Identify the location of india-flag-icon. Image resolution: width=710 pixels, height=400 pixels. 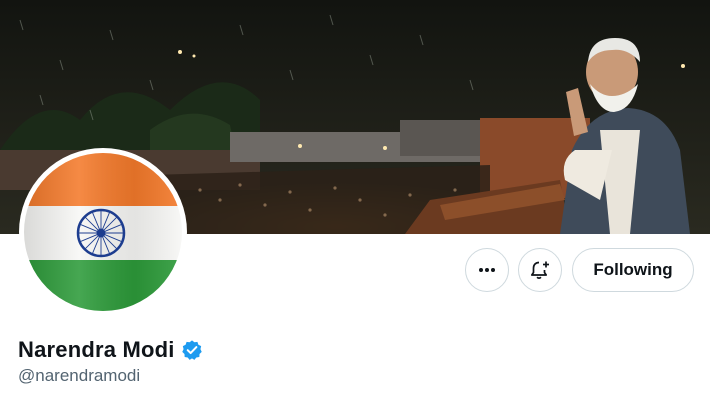
(103, 232).